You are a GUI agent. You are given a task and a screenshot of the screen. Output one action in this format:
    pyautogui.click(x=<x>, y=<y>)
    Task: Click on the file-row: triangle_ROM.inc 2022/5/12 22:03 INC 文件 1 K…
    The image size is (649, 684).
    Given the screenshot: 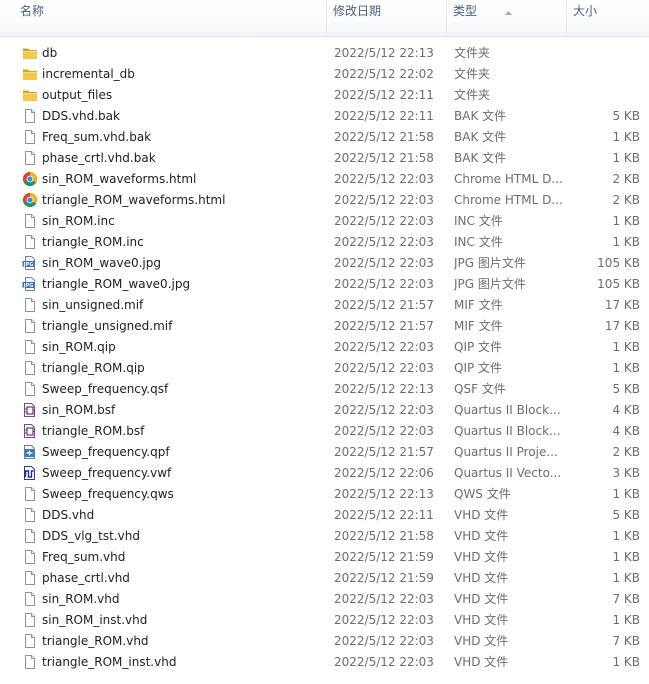 What is the action you would take?
    pyautogui.click(x=324, y=242)
    